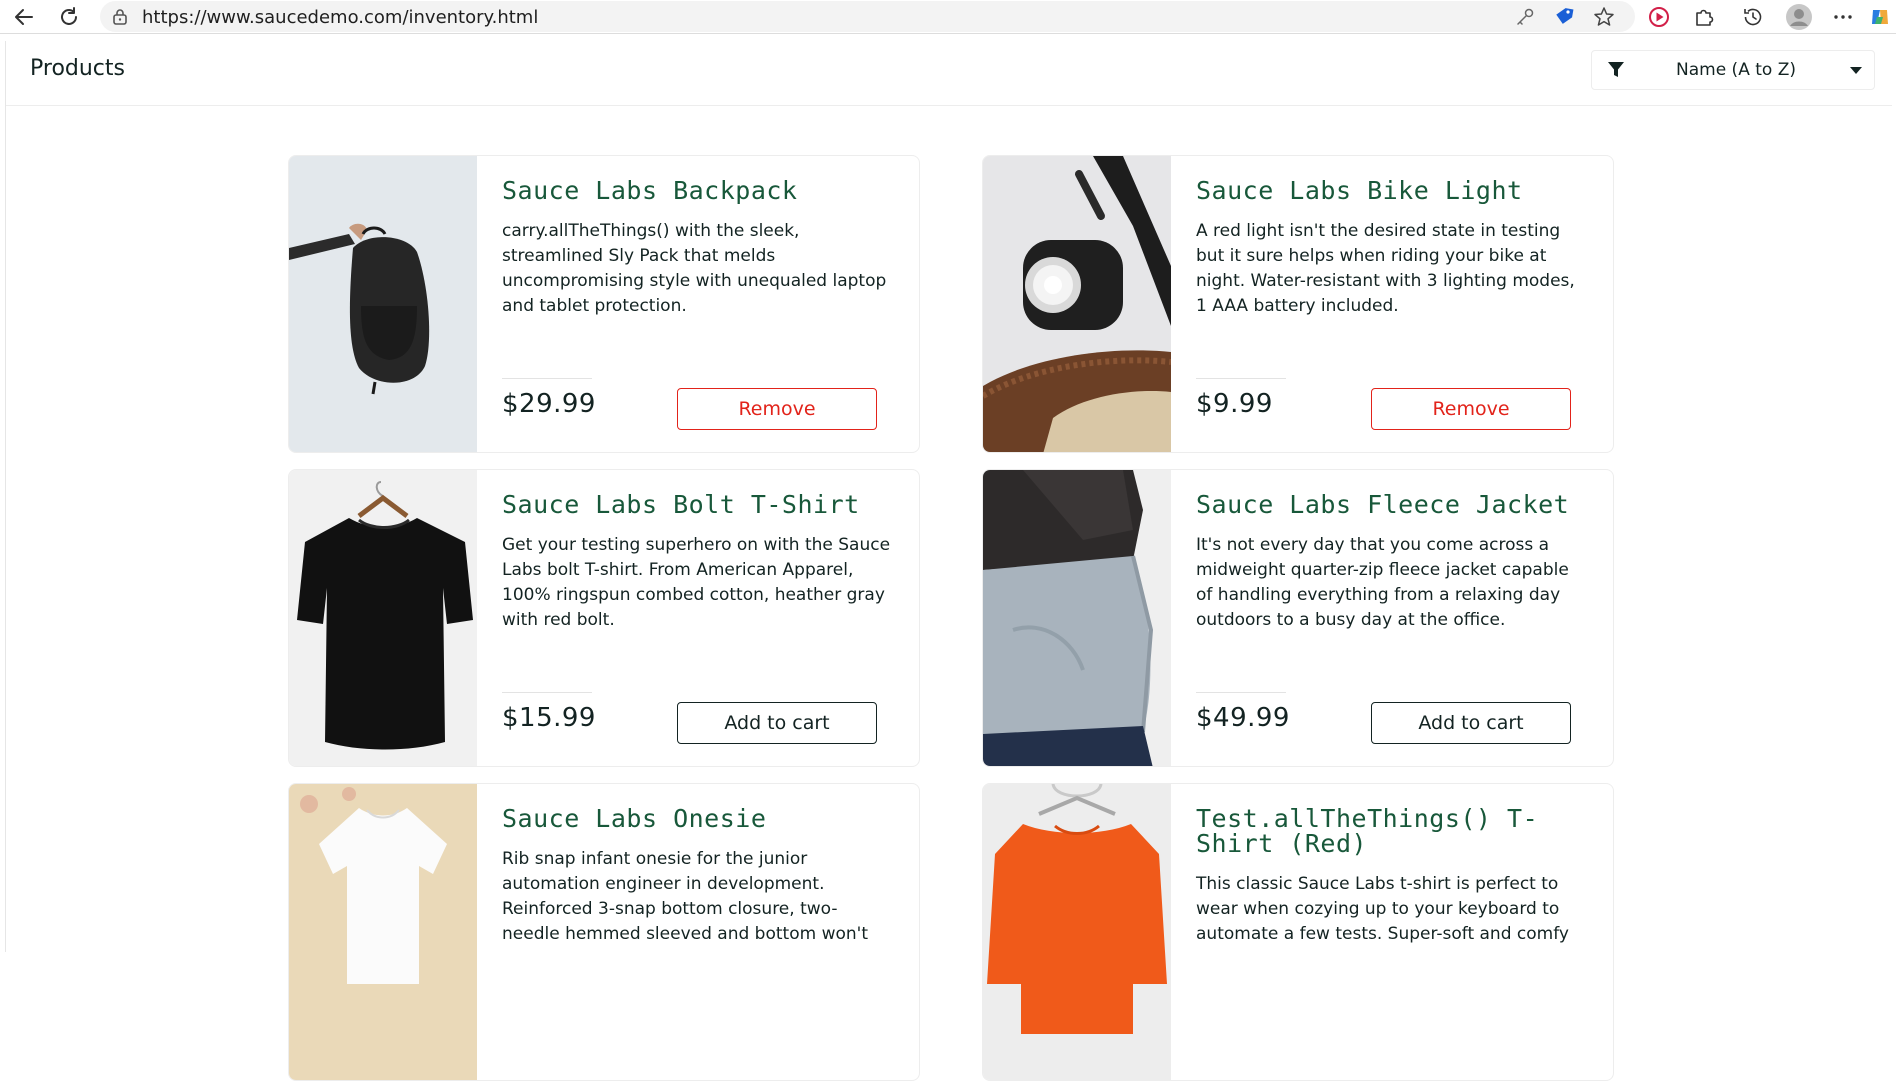 The width and height of the screenshot is (1896, 1081). What do you see at coordinates (1799, 17) in the screenshot?
I see `profile-avatar-icon` at bounding box center [1799, 17].